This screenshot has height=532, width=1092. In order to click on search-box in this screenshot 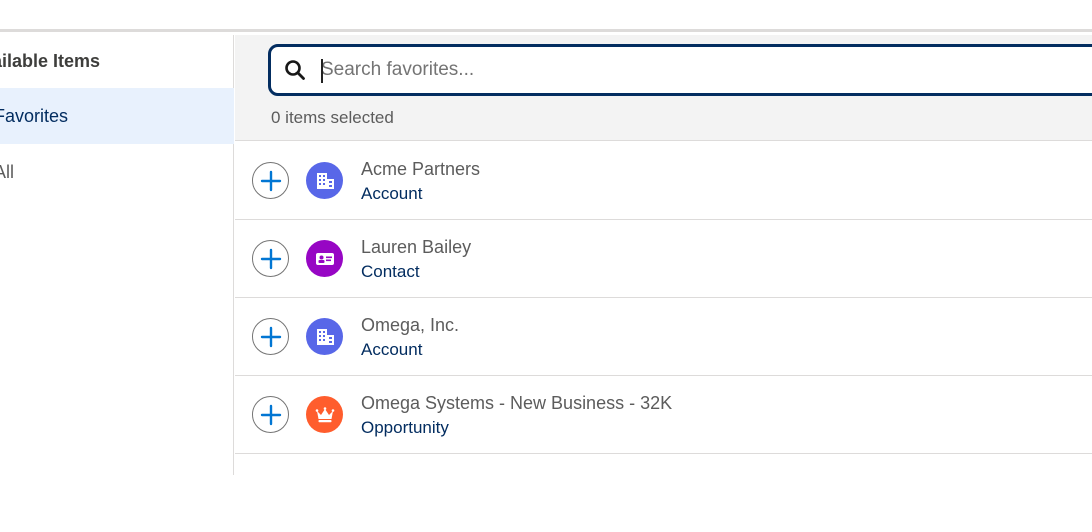, I will do `click(680, 70)`.